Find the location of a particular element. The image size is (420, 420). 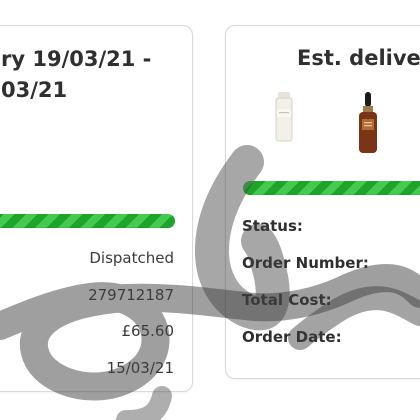

delivery-progress-bar-left is located at coordinates (87, 221).